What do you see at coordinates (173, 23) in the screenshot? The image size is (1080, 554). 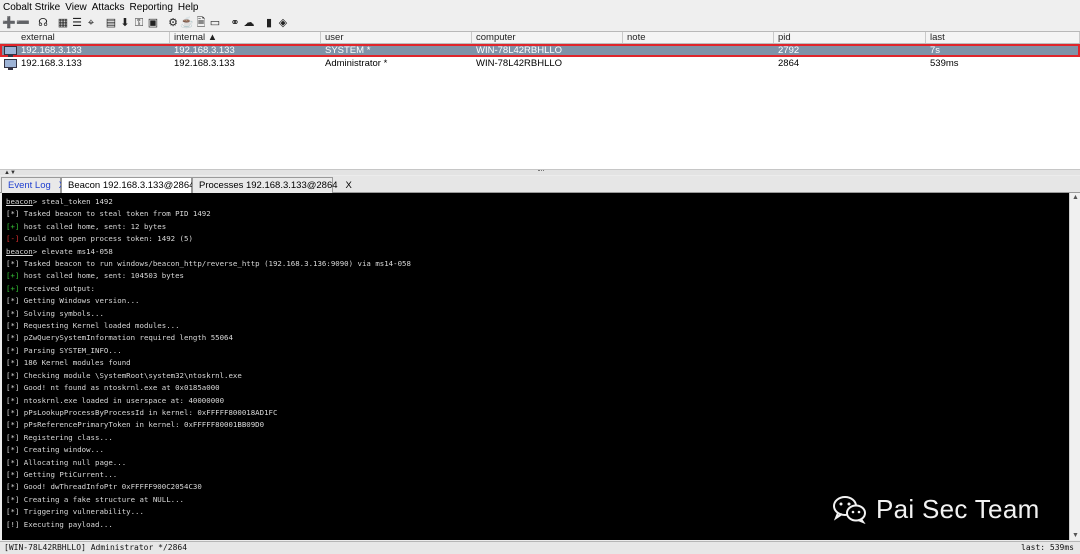 I see `gear-icon: ⚙` at bounding box center [173, 23].